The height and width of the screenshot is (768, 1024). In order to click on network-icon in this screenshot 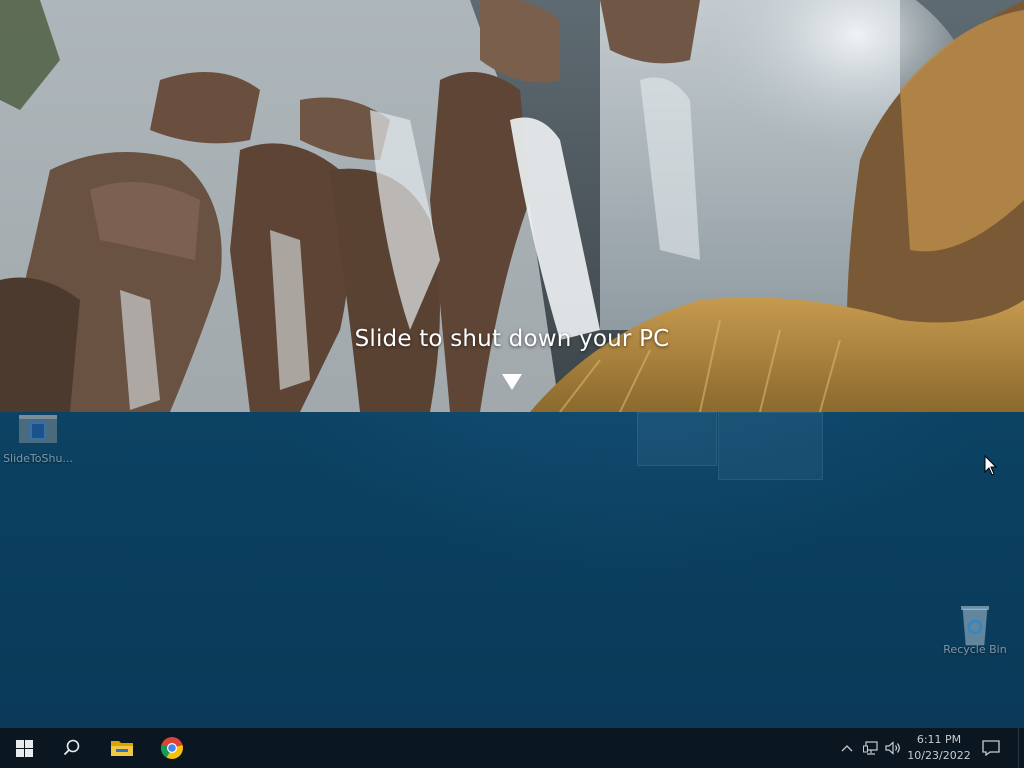, I will do `click(870, 748)`.